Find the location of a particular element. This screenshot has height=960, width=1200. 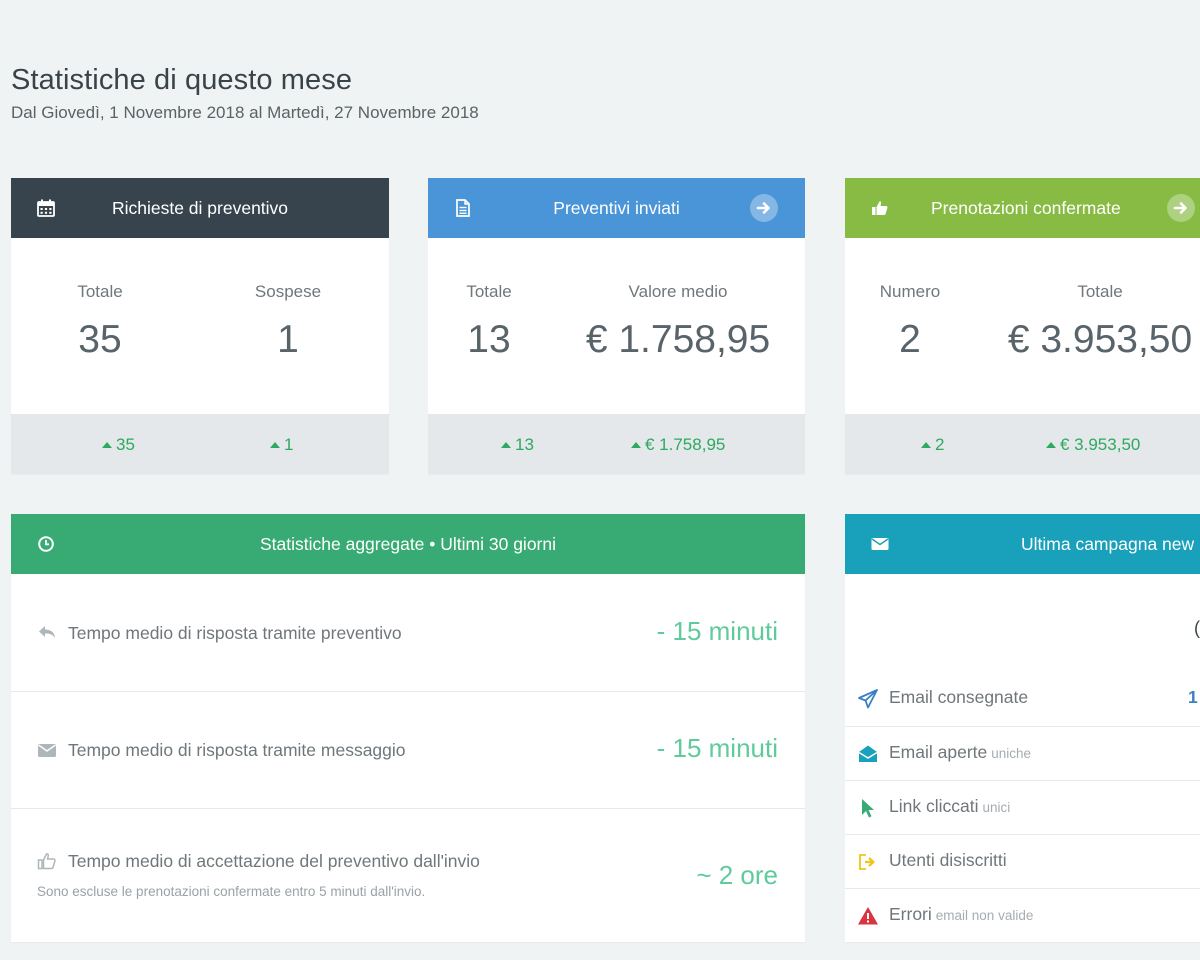

stat-numero: Numero 2 is located at coordinates (910, 322).